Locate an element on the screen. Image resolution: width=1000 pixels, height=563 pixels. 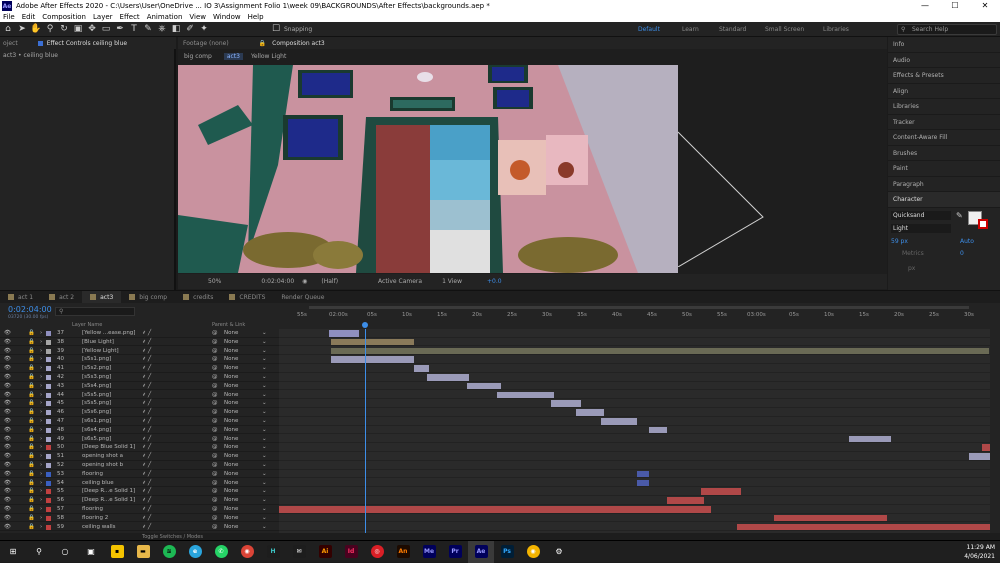
layer-name: [s5s5.png] is located at coordinates (96, 403).